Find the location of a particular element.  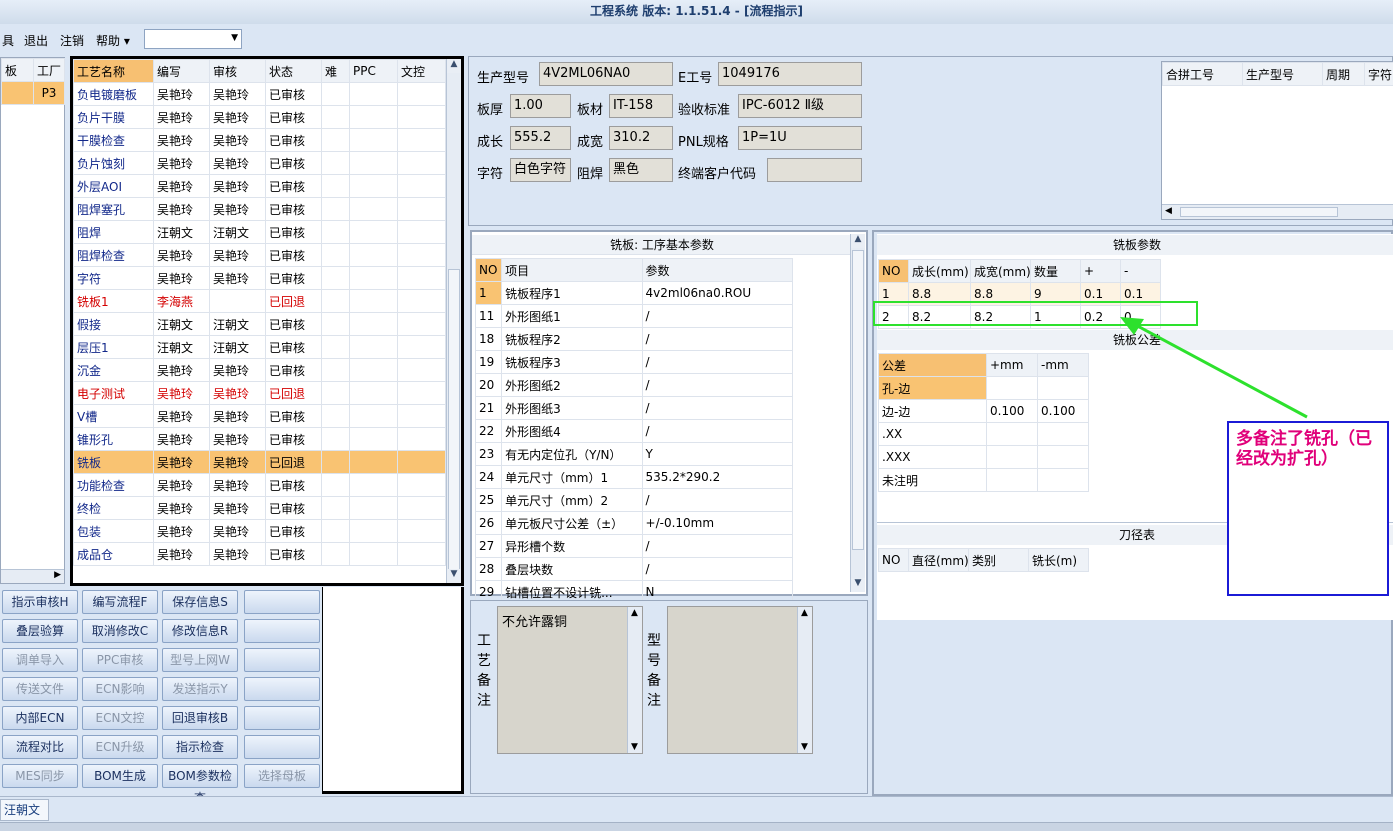

model-remark-scrollbar: ▲ ▼ is located at coordinates (804, 680).